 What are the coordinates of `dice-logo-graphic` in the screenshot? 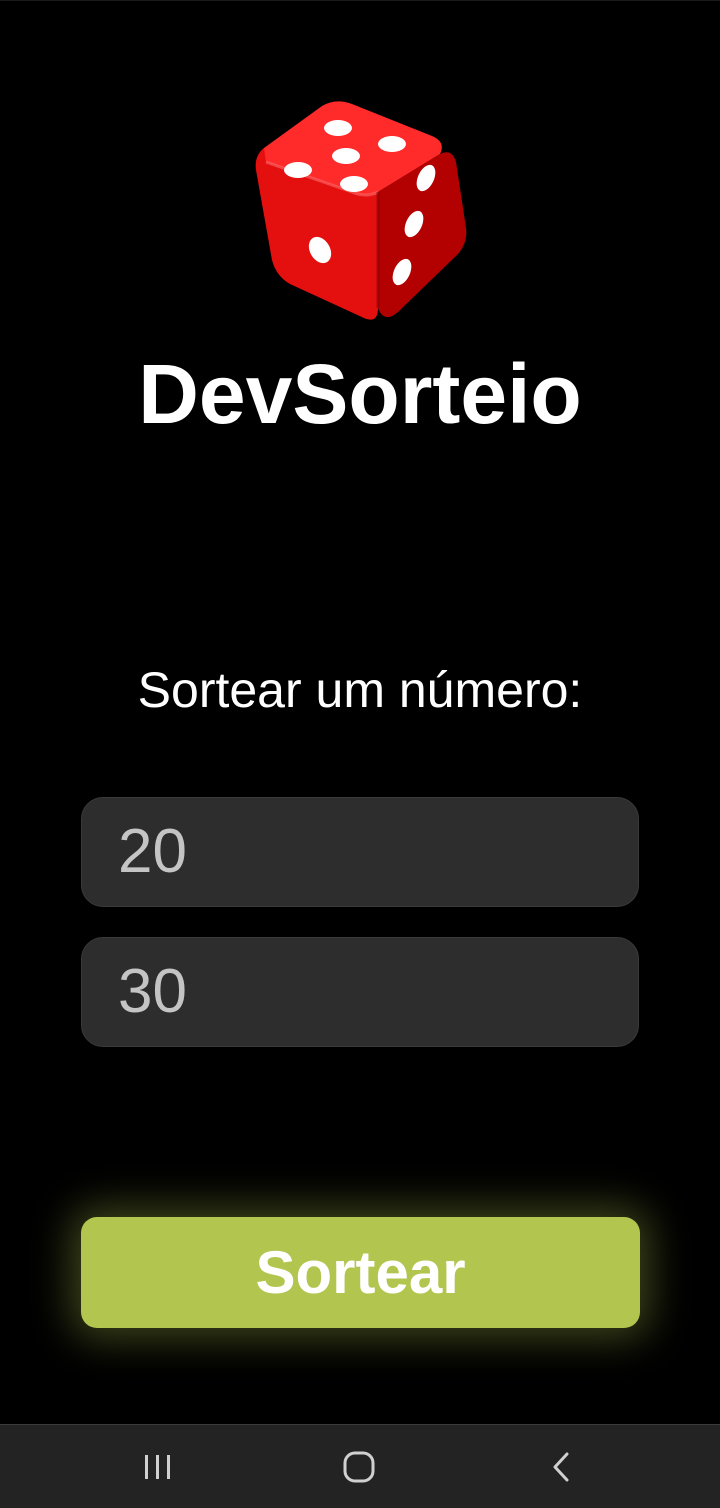 It's located at (361, 210).